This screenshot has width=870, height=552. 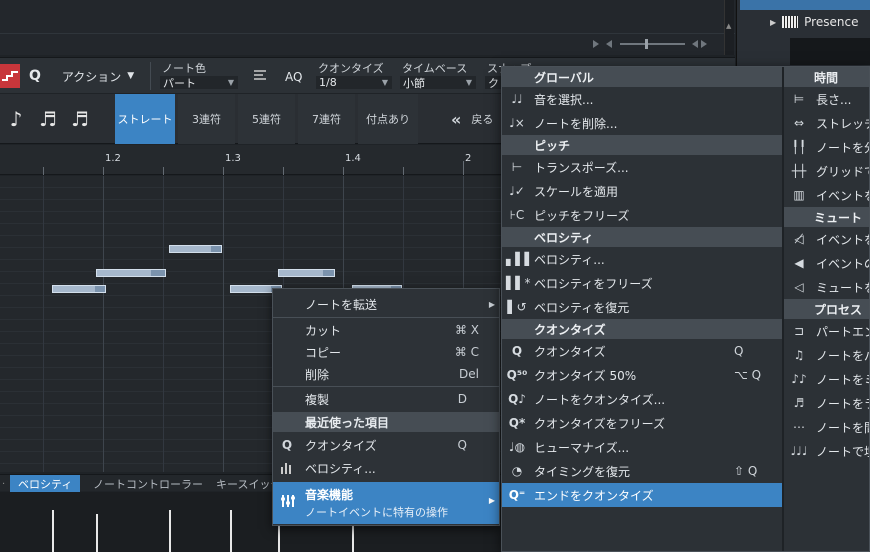 I want to click on submenu-item-quantize-ends: Q⁼ エンドをクオンタイズ, so click(x=642, y=495).